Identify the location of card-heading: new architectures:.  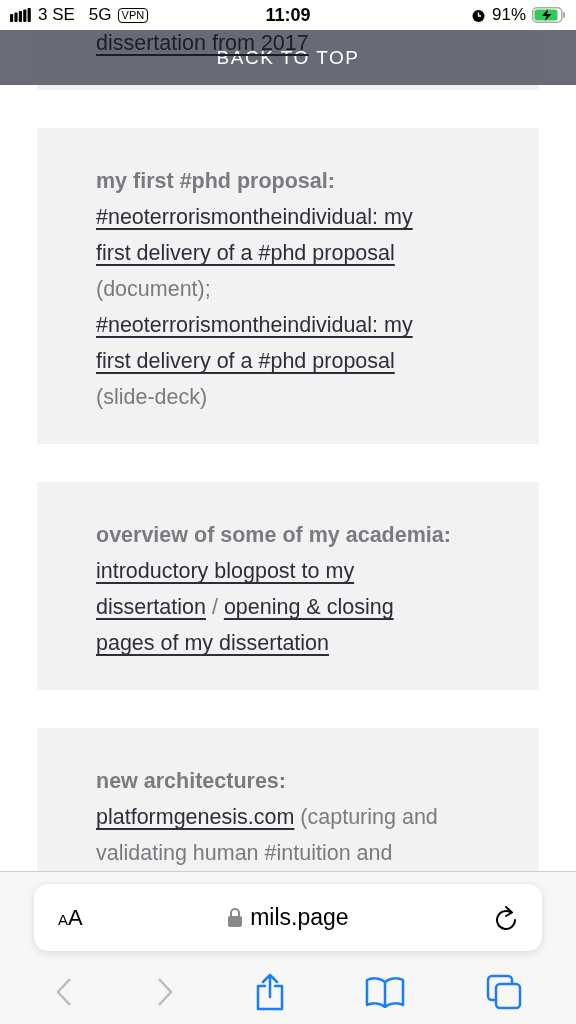
(191, 781).